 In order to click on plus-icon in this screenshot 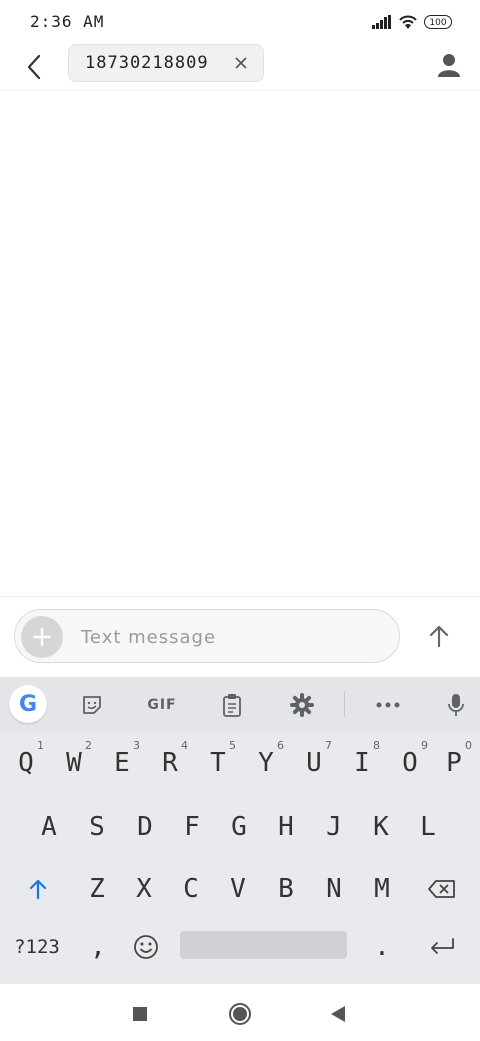, I will do `click(42, 637)`.